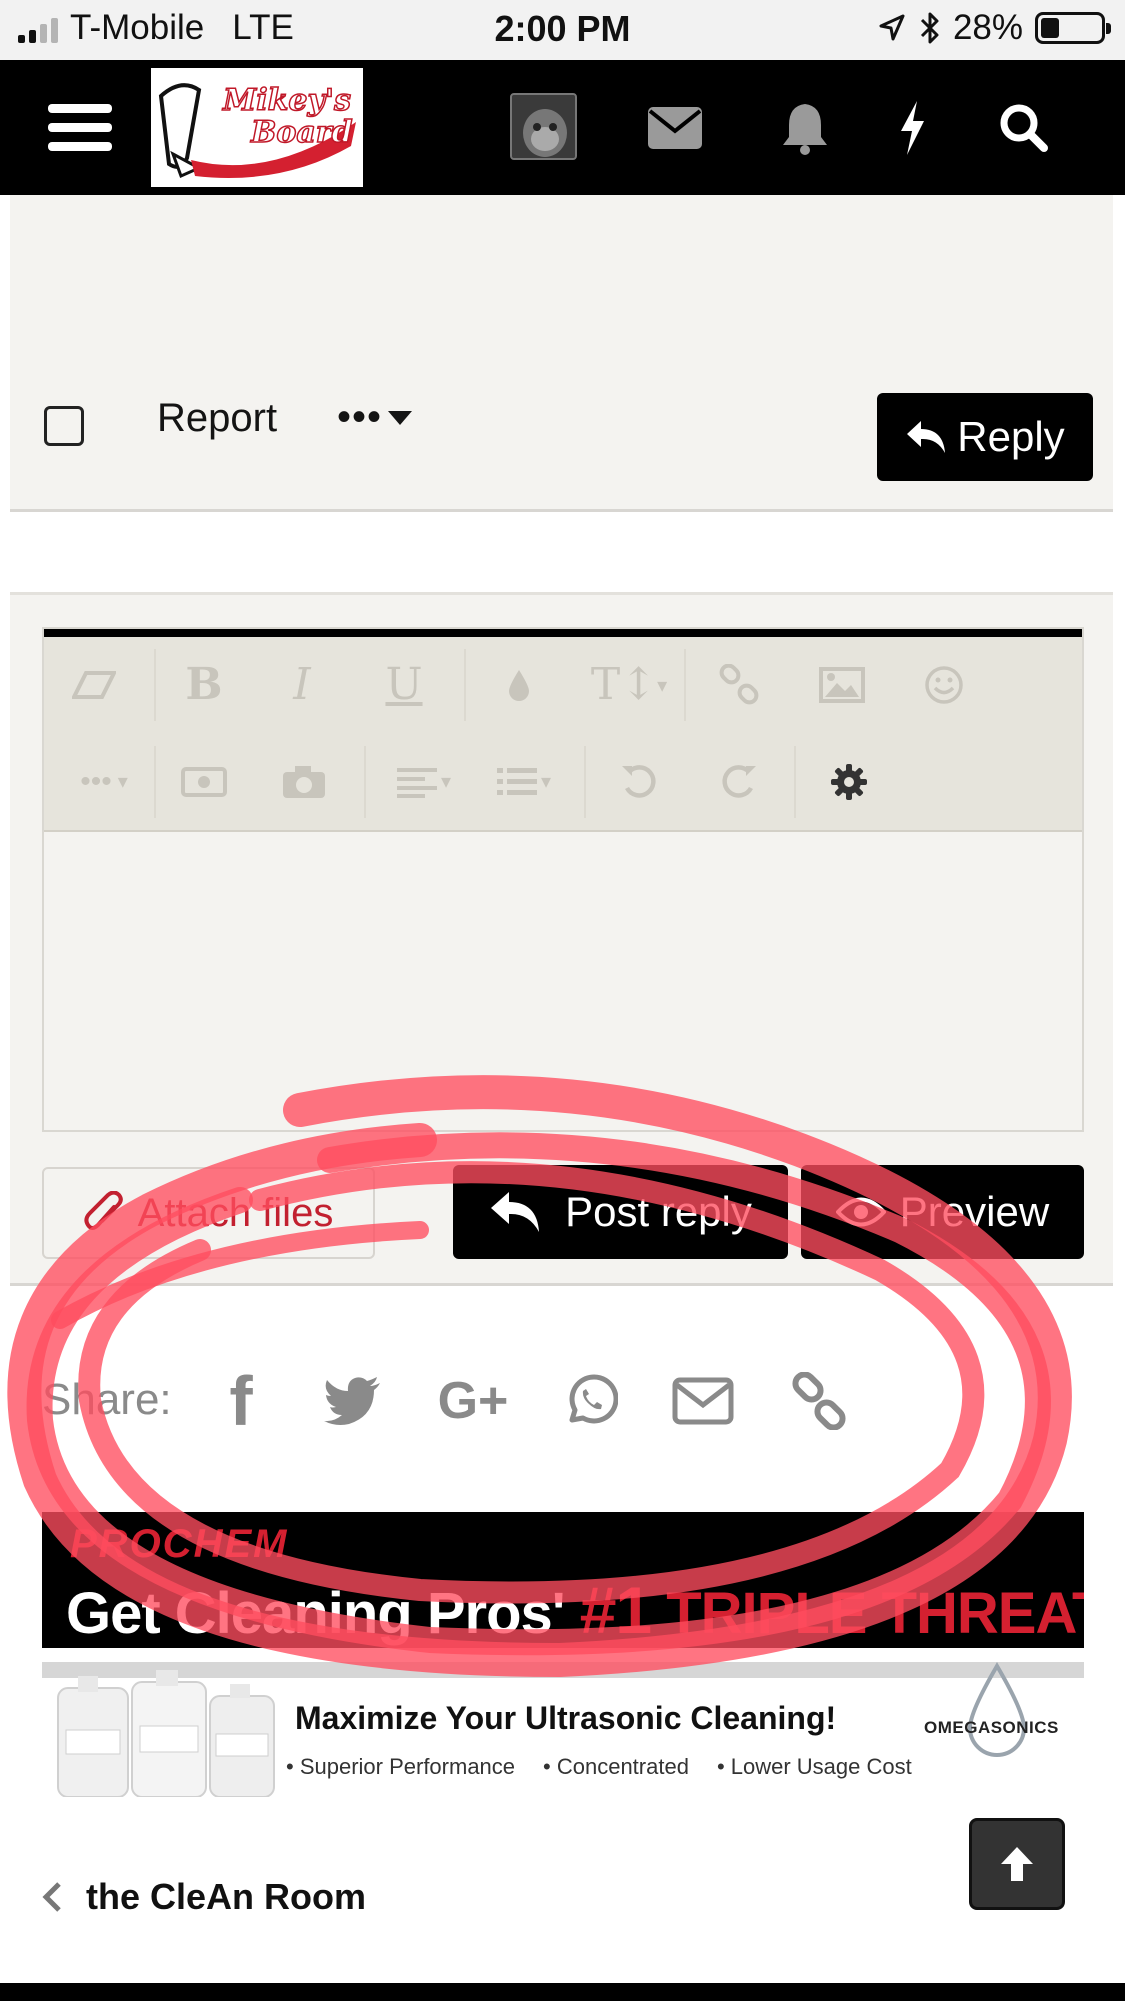 This screenshot has width=1125, height=2001. I want to click on image-icon, so click(842, 684).